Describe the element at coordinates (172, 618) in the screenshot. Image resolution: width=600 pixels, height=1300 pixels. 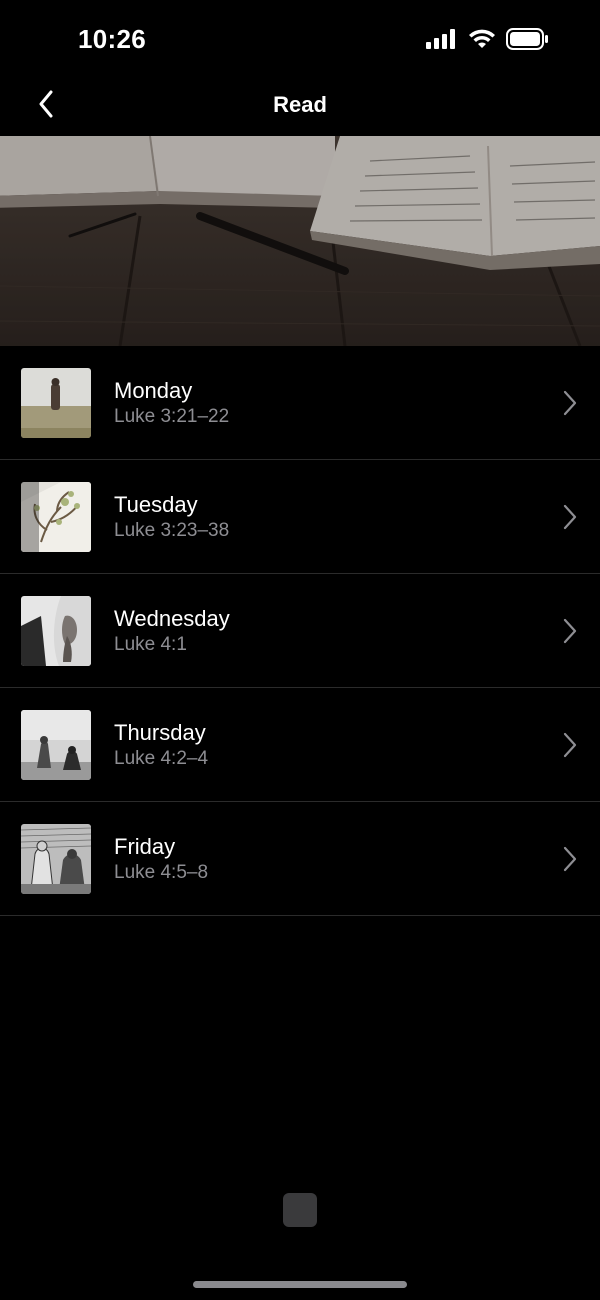
I see `item-title: Wednesday` at that location.